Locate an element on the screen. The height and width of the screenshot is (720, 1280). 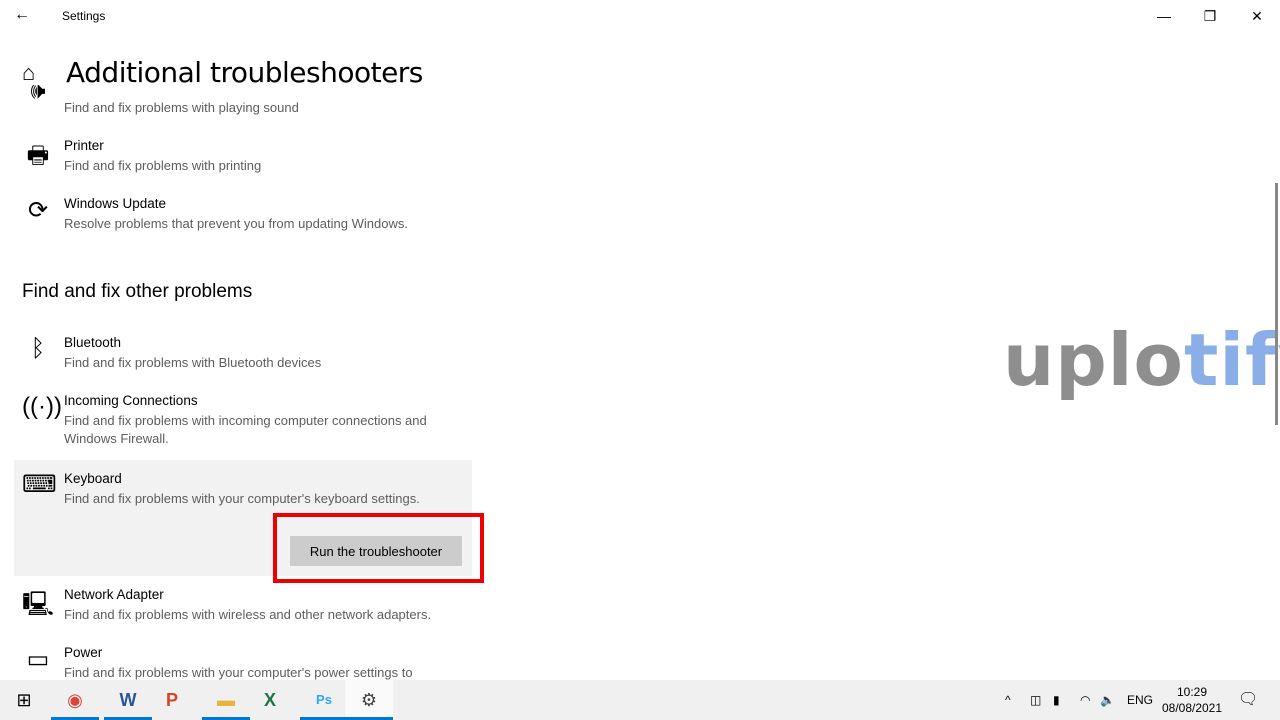
window-title: Settings is located at coordinates (84, 16).